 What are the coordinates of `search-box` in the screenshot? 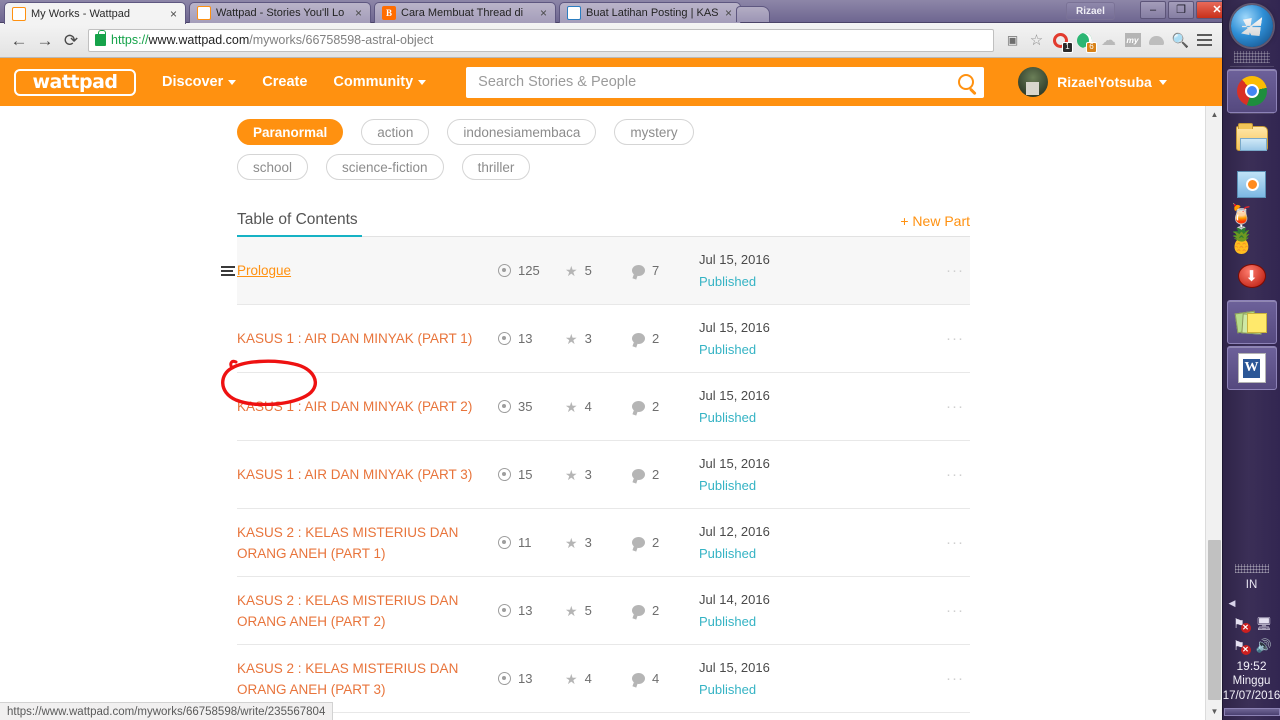 It's located at (725, 82).